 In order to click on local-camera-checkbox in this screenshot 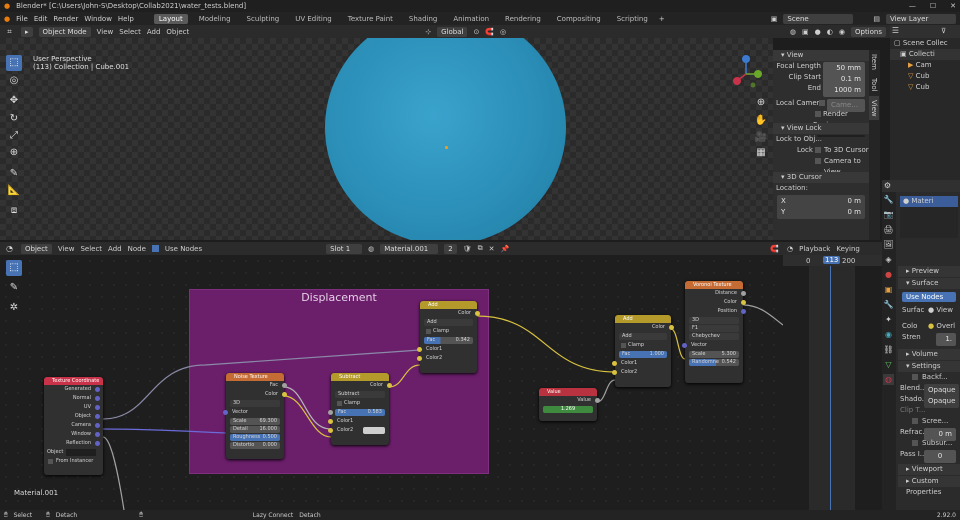, I will do `click(822, 103)`.